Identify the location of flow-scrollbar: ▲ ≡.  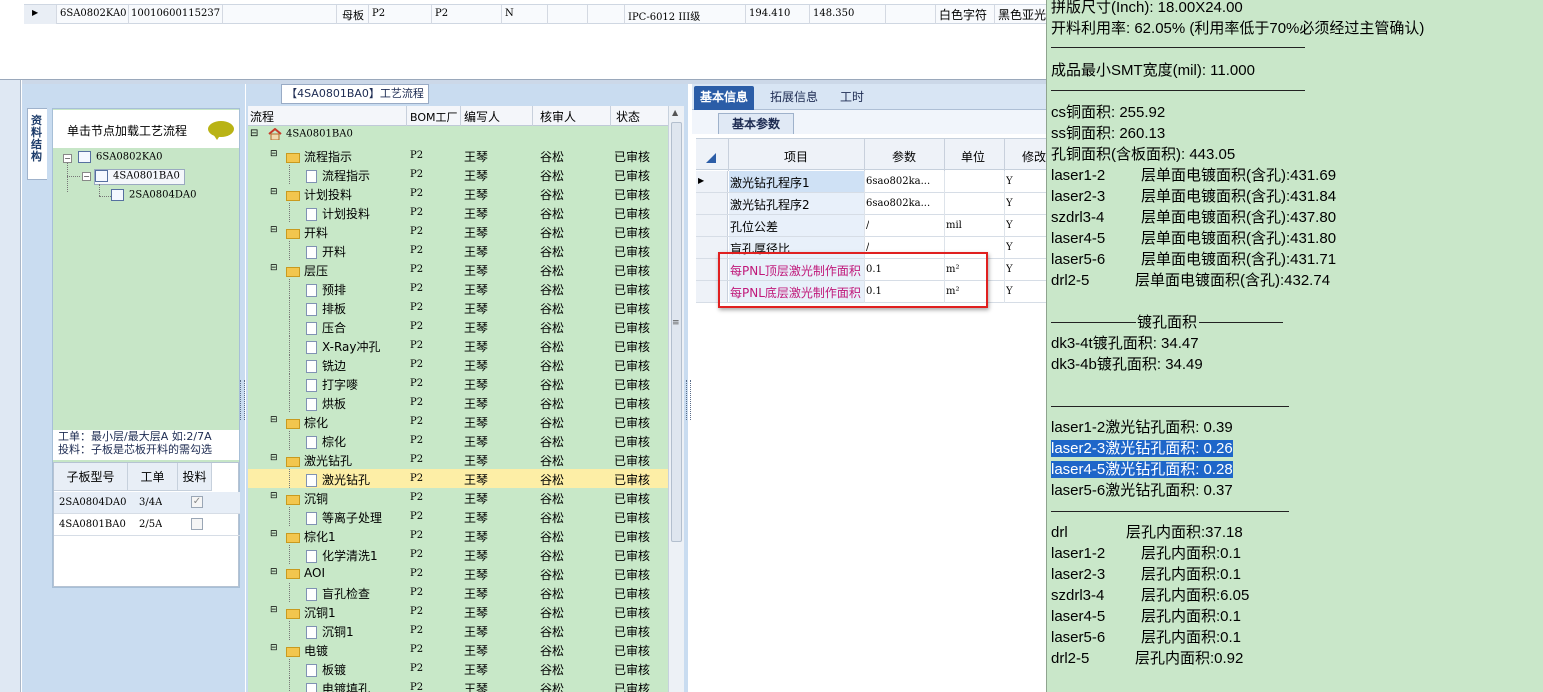
(676, 399).